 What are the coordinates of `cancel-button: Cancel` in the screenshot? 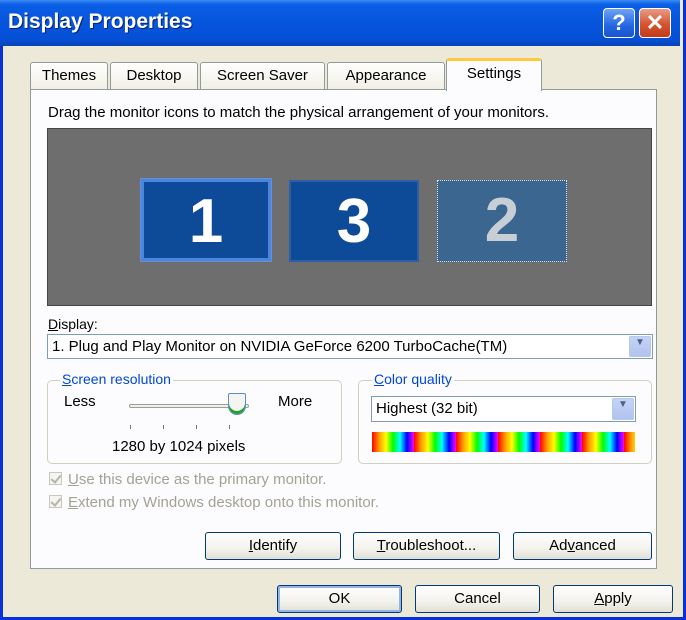 It's located at (477, 599).